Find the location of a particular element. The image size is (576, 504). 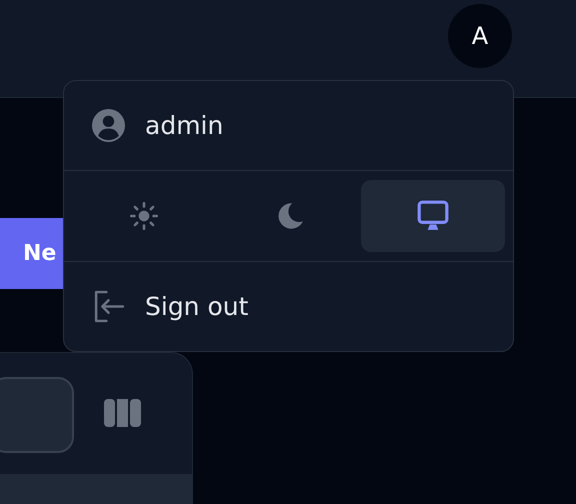

new-button: Ne is located at coordinates (31, 253).